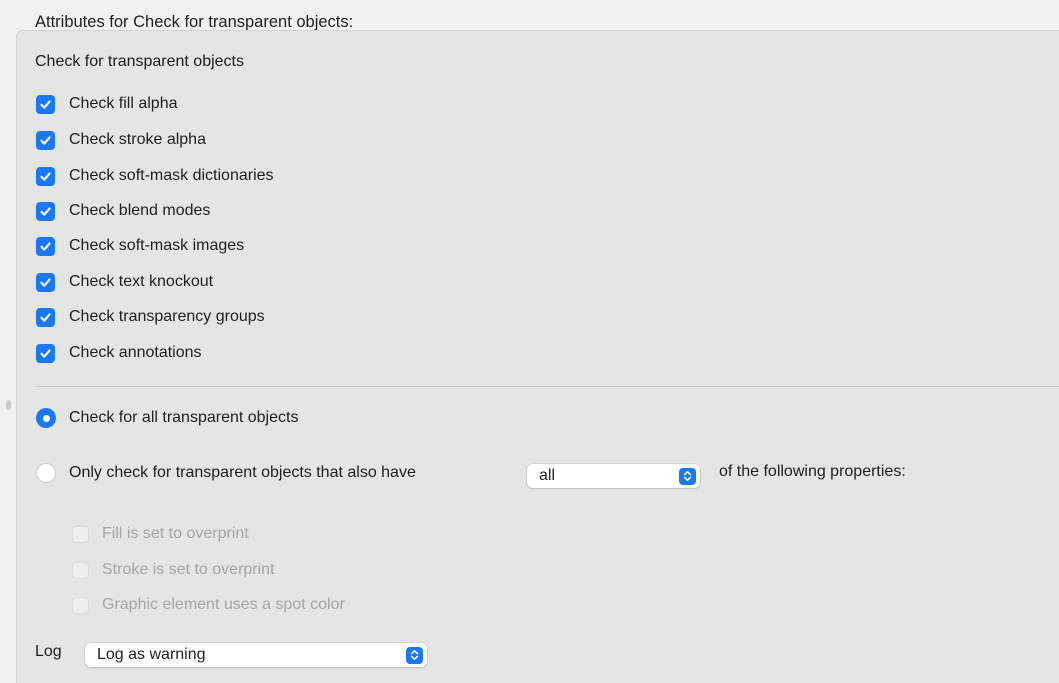 This screenshot has height=683, width=1059. I want to click on radio-check-all: Check for all transparent objects, so click(167, 418).